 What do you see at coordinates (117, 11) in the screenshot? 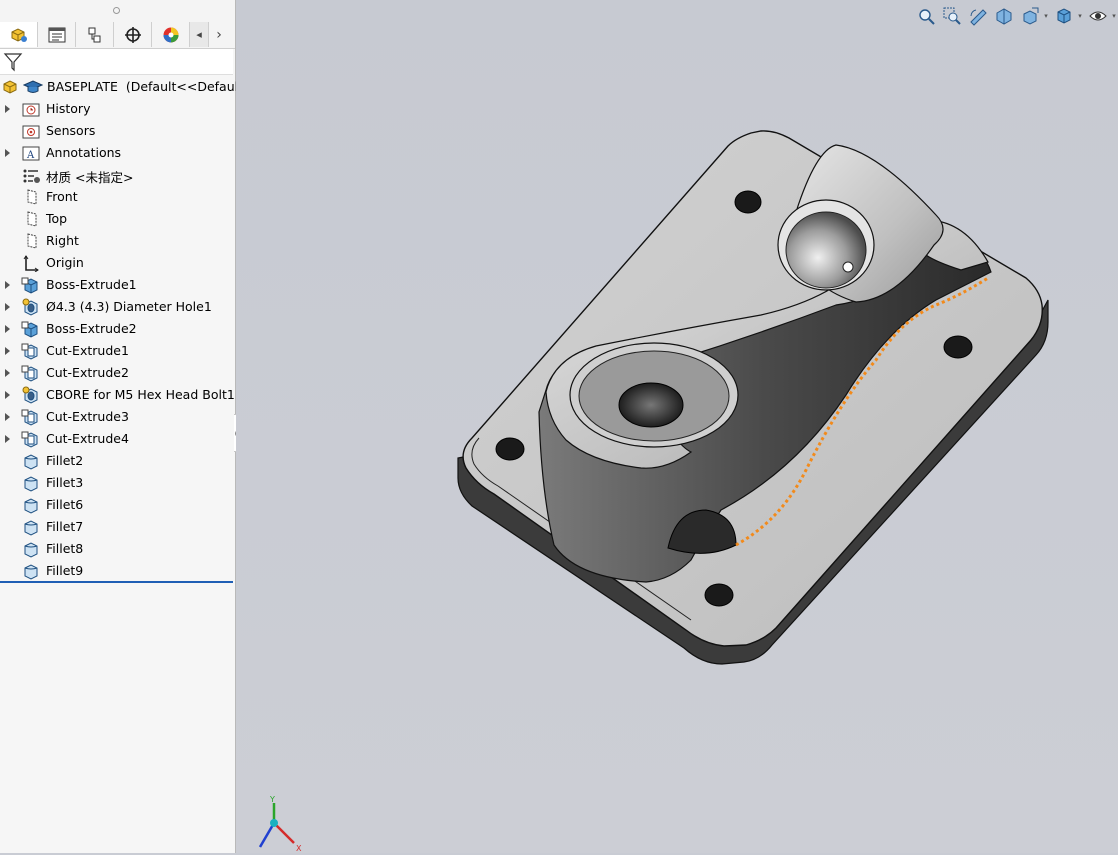
I see `panel-grip` at bounding box center [117, 11].